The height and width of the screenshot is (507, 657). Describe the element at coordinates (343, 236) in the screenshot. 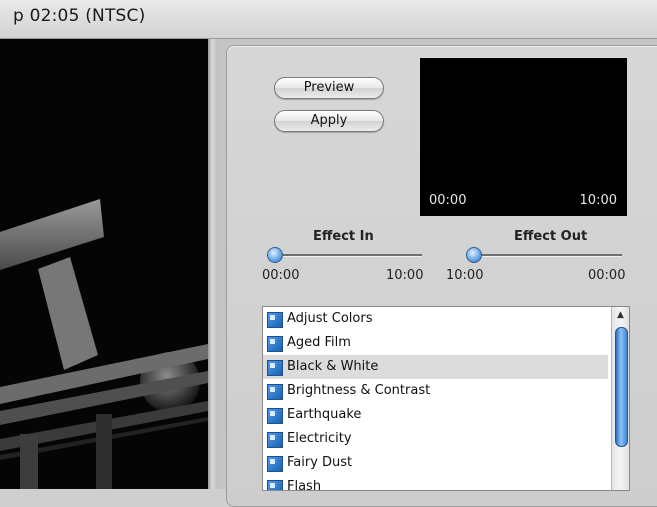

I see `effect-in-label: Effect In` at that location.